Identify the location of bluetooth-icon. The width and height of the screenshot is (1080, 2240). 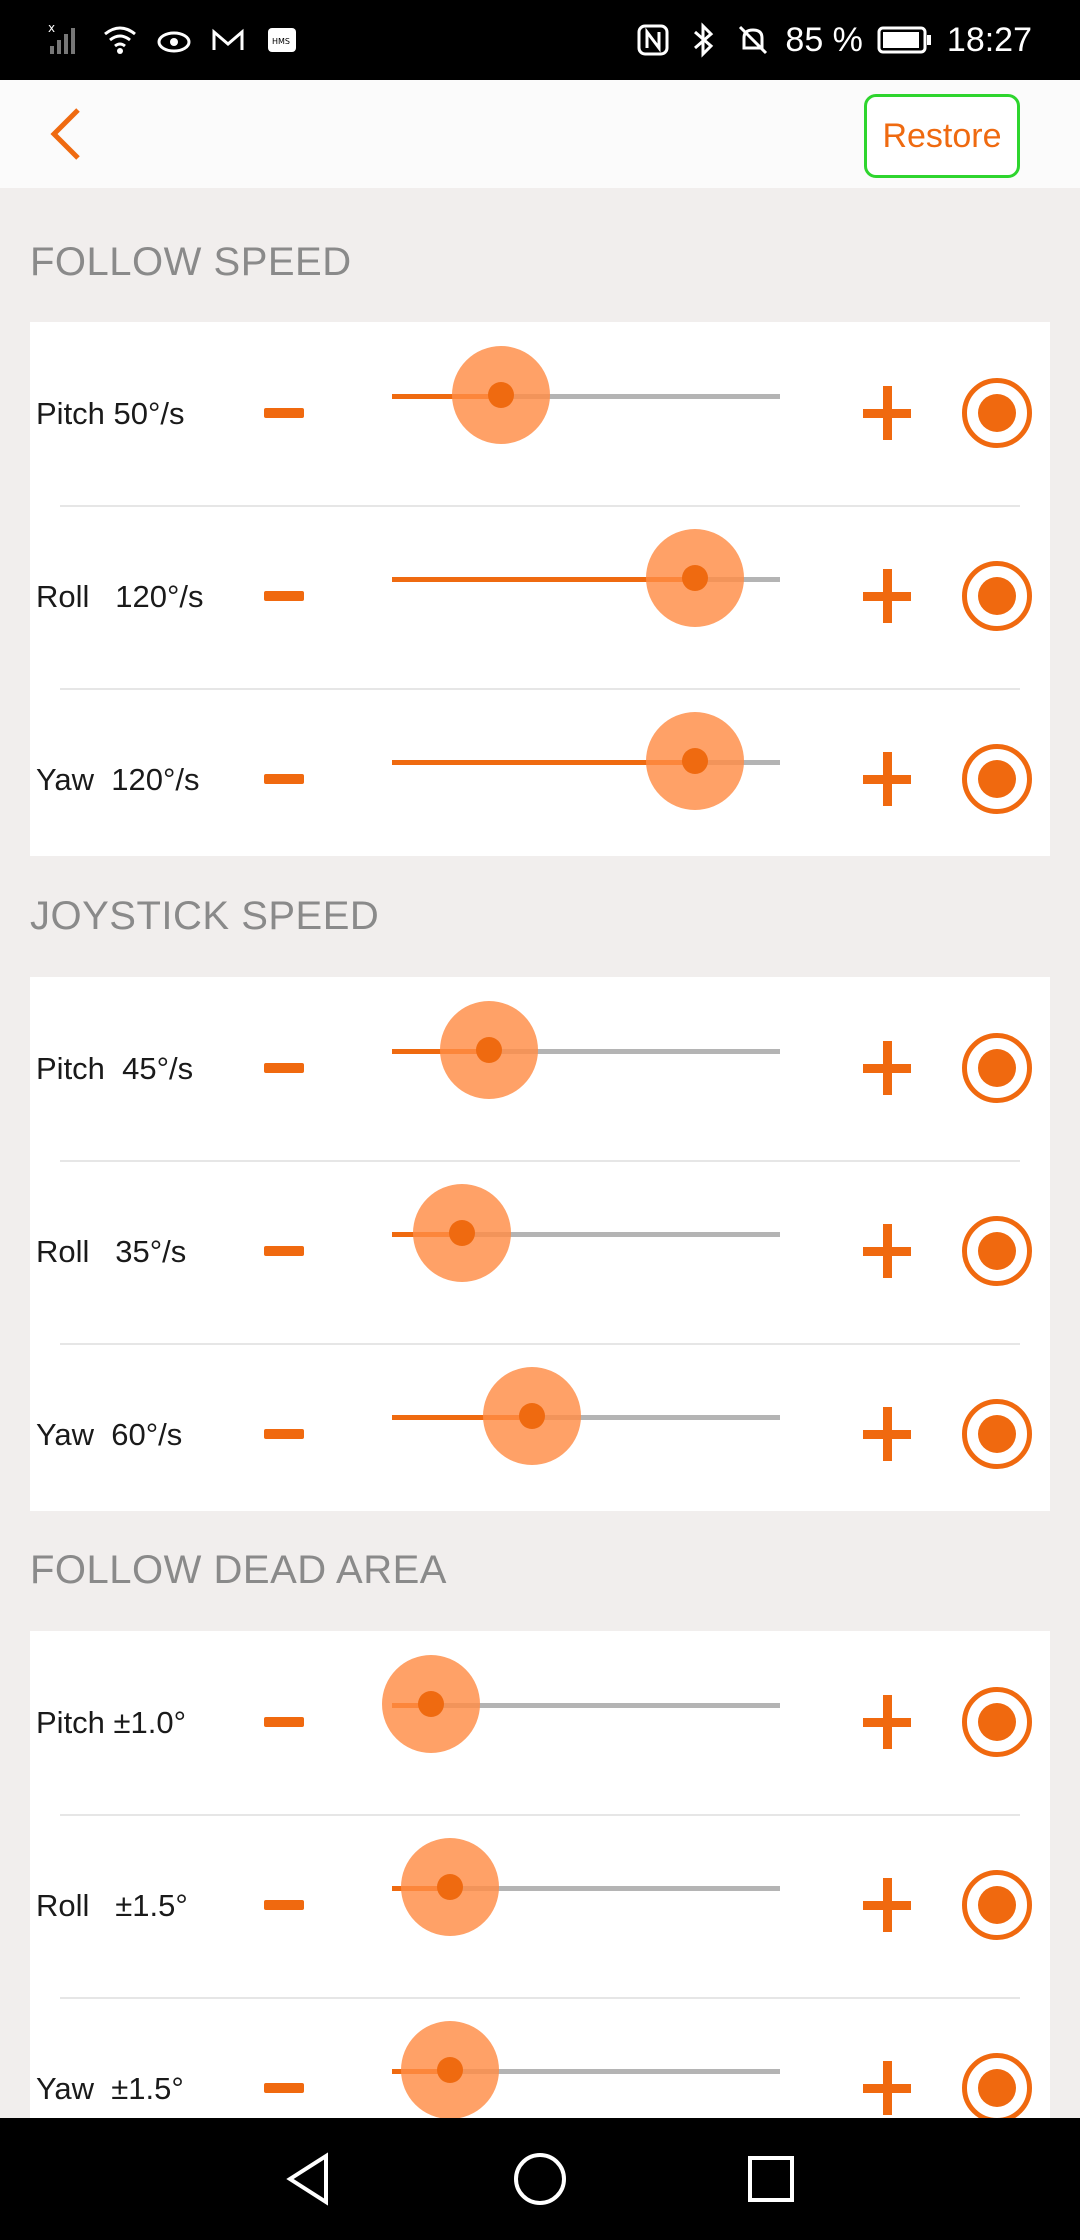
(703, 40).